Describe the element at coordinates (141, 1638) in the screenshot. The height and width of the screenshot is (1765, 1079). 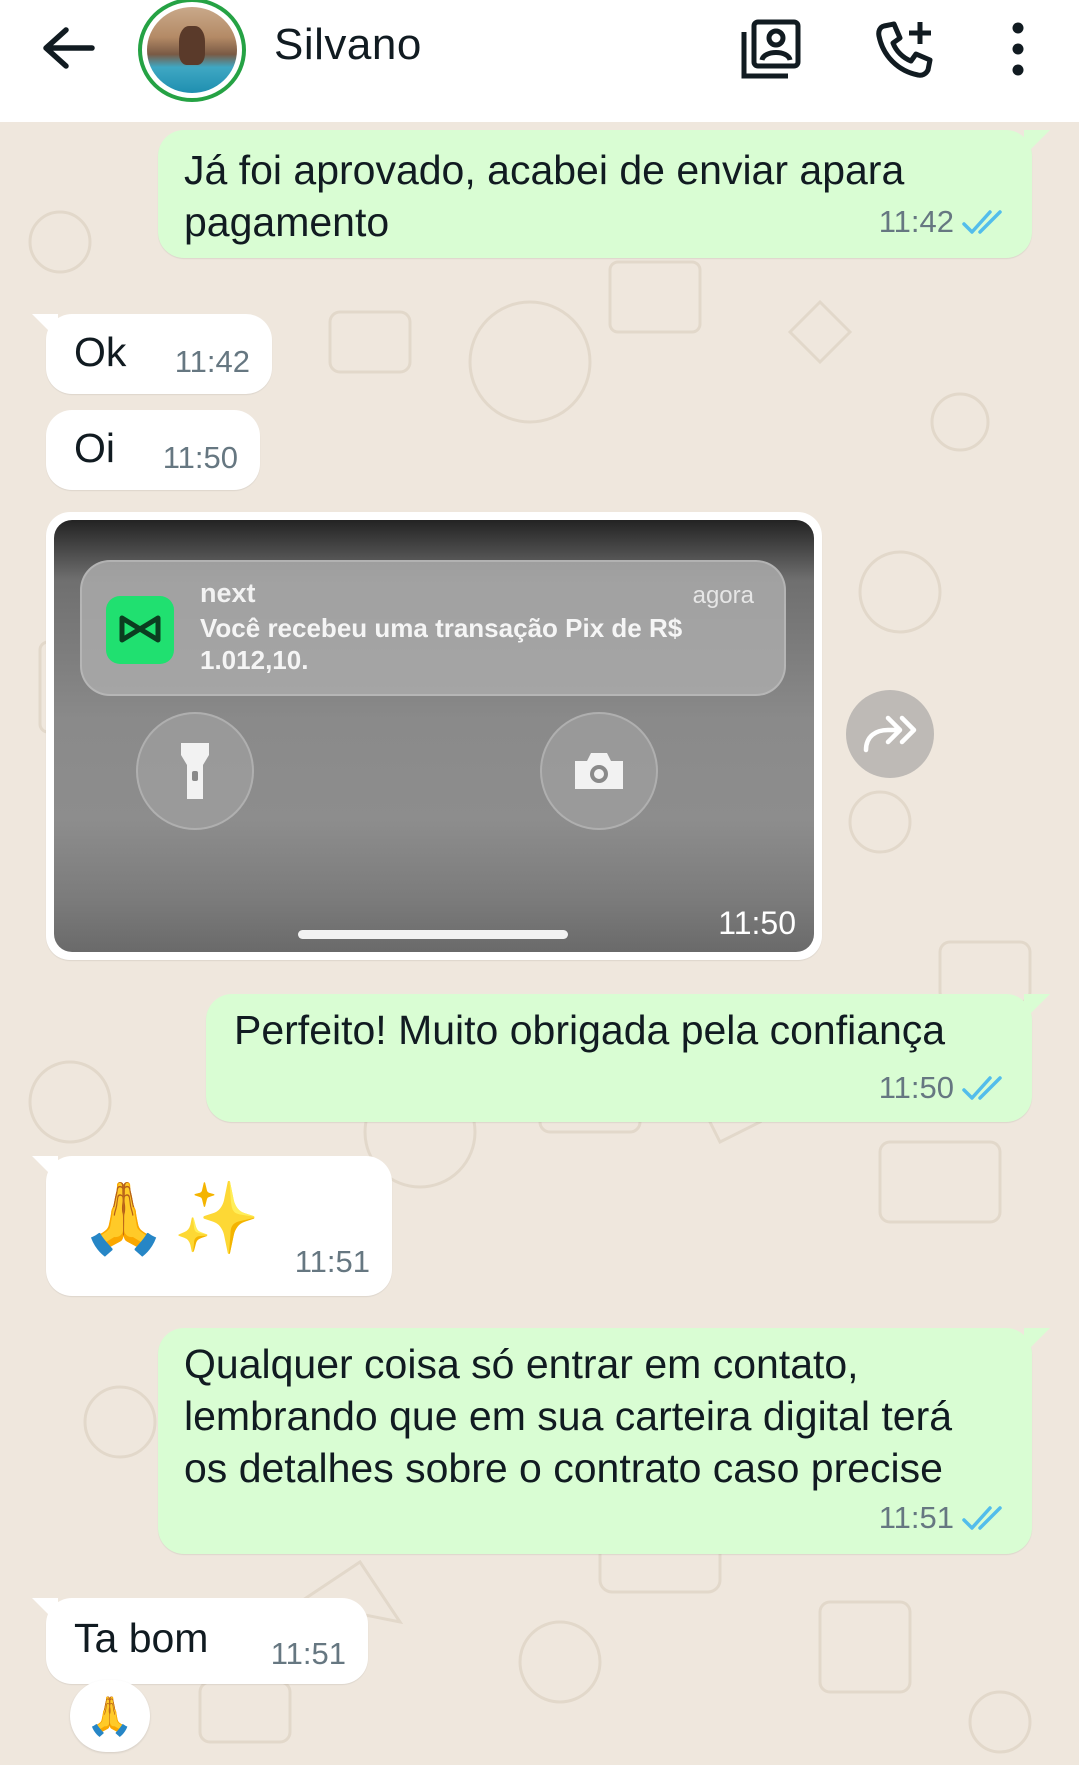
I see `message-text: Ta bom` at that location.